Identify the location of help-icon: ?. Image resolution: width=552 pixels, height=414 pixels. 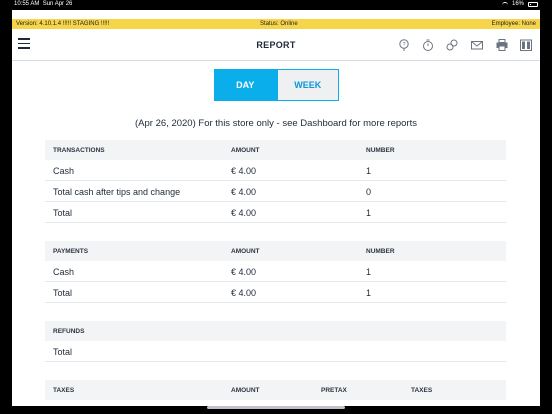
(404, 45).